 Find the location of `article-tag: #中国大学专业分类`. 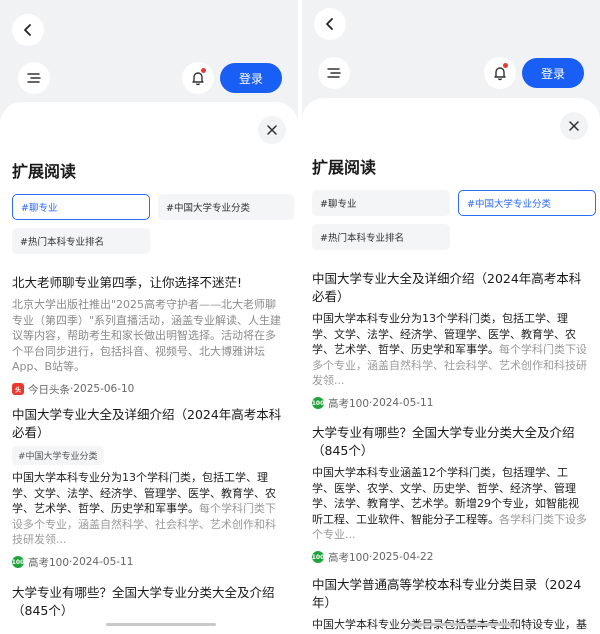

article-tag: #中国大学专业分类 is located at coordinates (58, 455).